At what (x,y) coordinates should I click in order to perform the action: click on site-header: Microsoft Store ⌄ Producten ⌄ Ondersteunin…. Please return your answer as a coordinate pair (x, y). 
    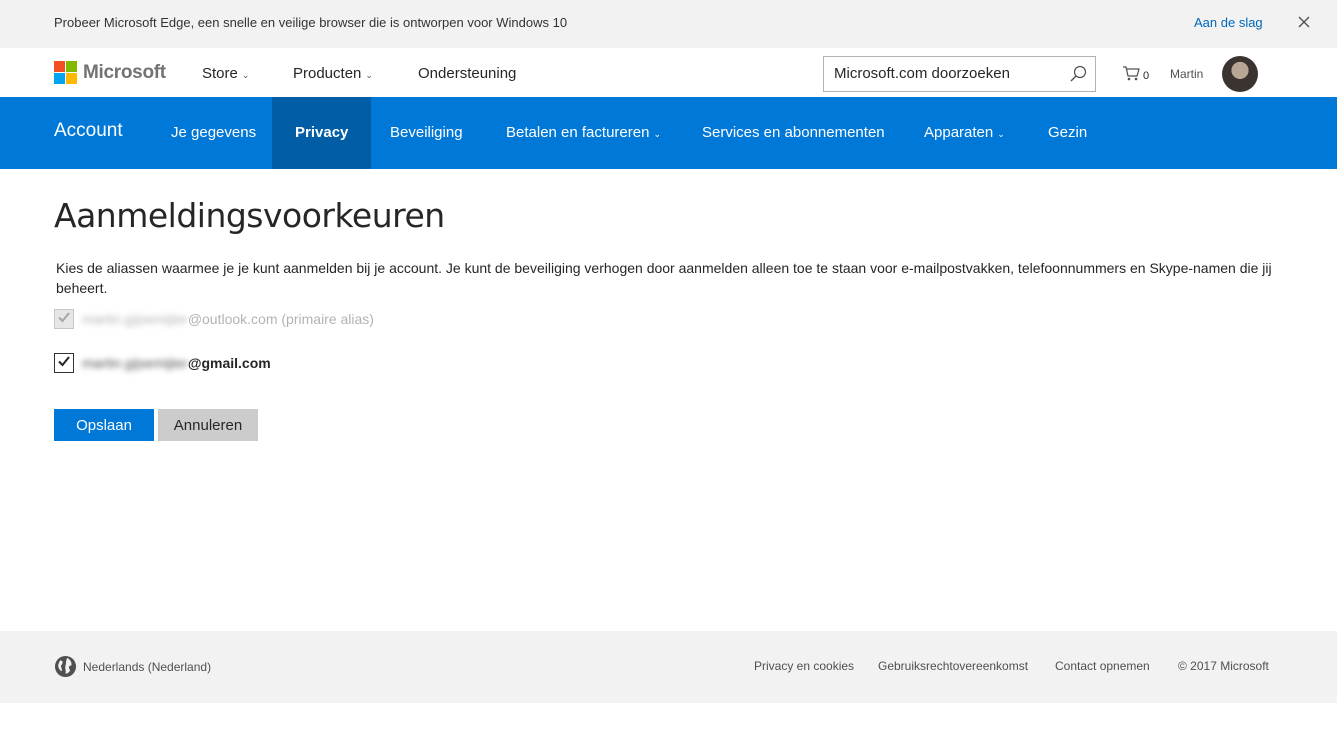
    Looking at the image, I should click on (668, 72).